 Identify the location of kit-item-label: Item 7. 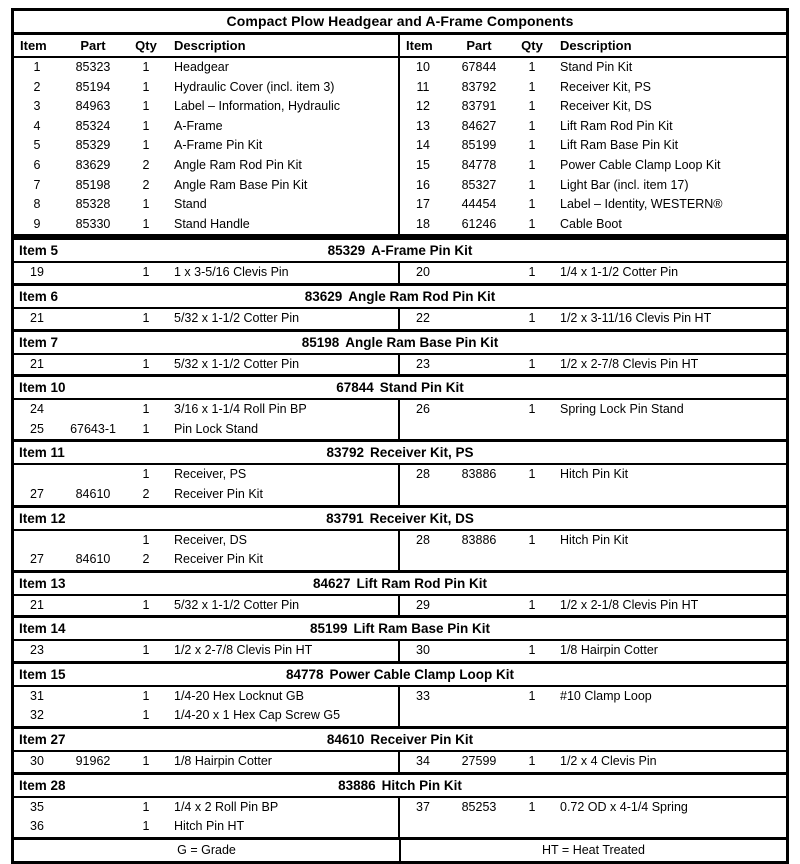
(39, 342).